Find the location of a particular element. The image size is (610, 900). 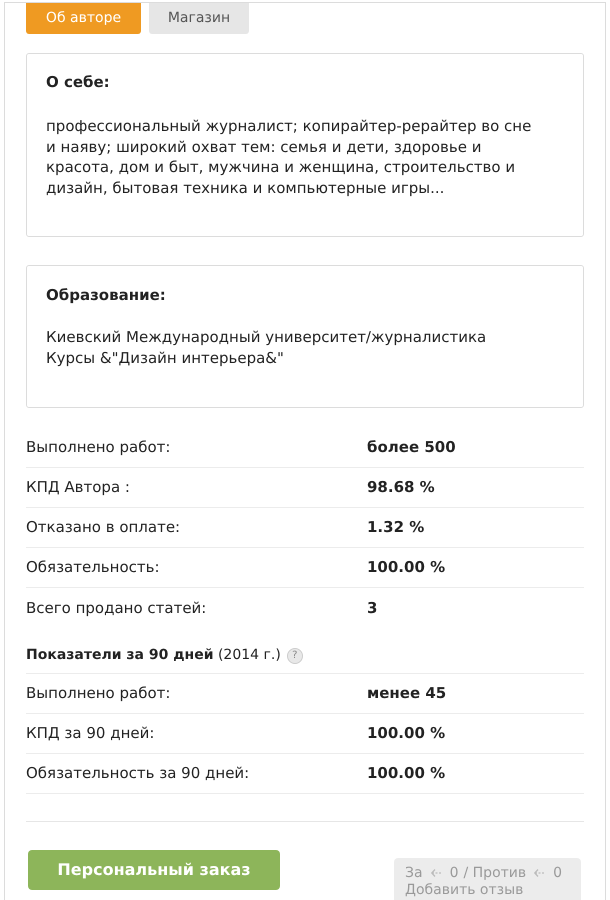

stat-value: более 500 is located at coordinates (411, 447).